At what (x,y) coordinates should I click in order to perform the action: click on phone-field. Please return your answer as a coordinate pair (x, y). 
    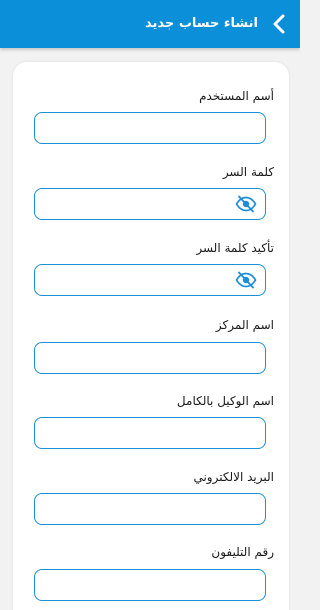
    Looking at the image, I should click on (150, 585).